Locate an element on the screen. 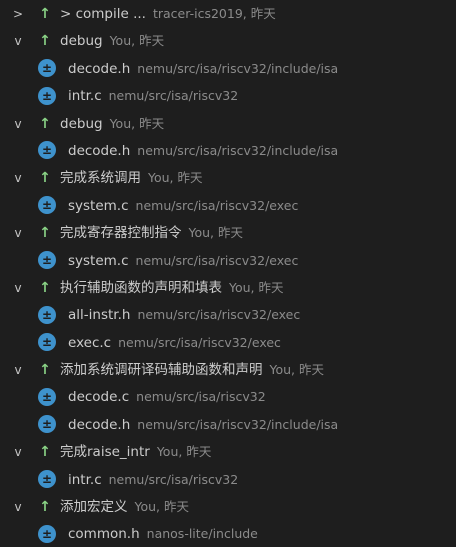  changed-file-row: ± decode.c nemu/src/isa/riscv32 is located at coordinates (228, 396).